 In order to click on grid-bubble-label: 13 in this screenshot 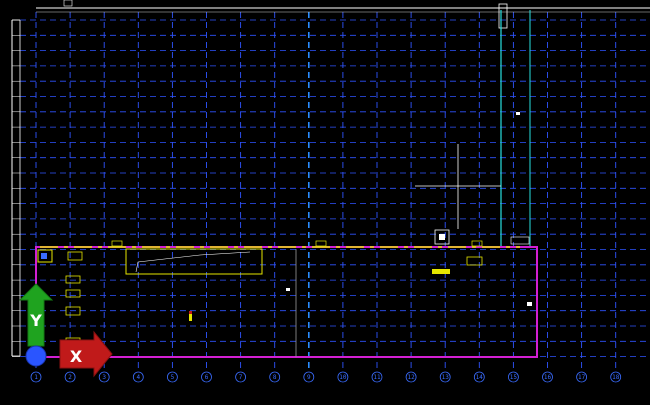, I will do `click(446, 377)`.